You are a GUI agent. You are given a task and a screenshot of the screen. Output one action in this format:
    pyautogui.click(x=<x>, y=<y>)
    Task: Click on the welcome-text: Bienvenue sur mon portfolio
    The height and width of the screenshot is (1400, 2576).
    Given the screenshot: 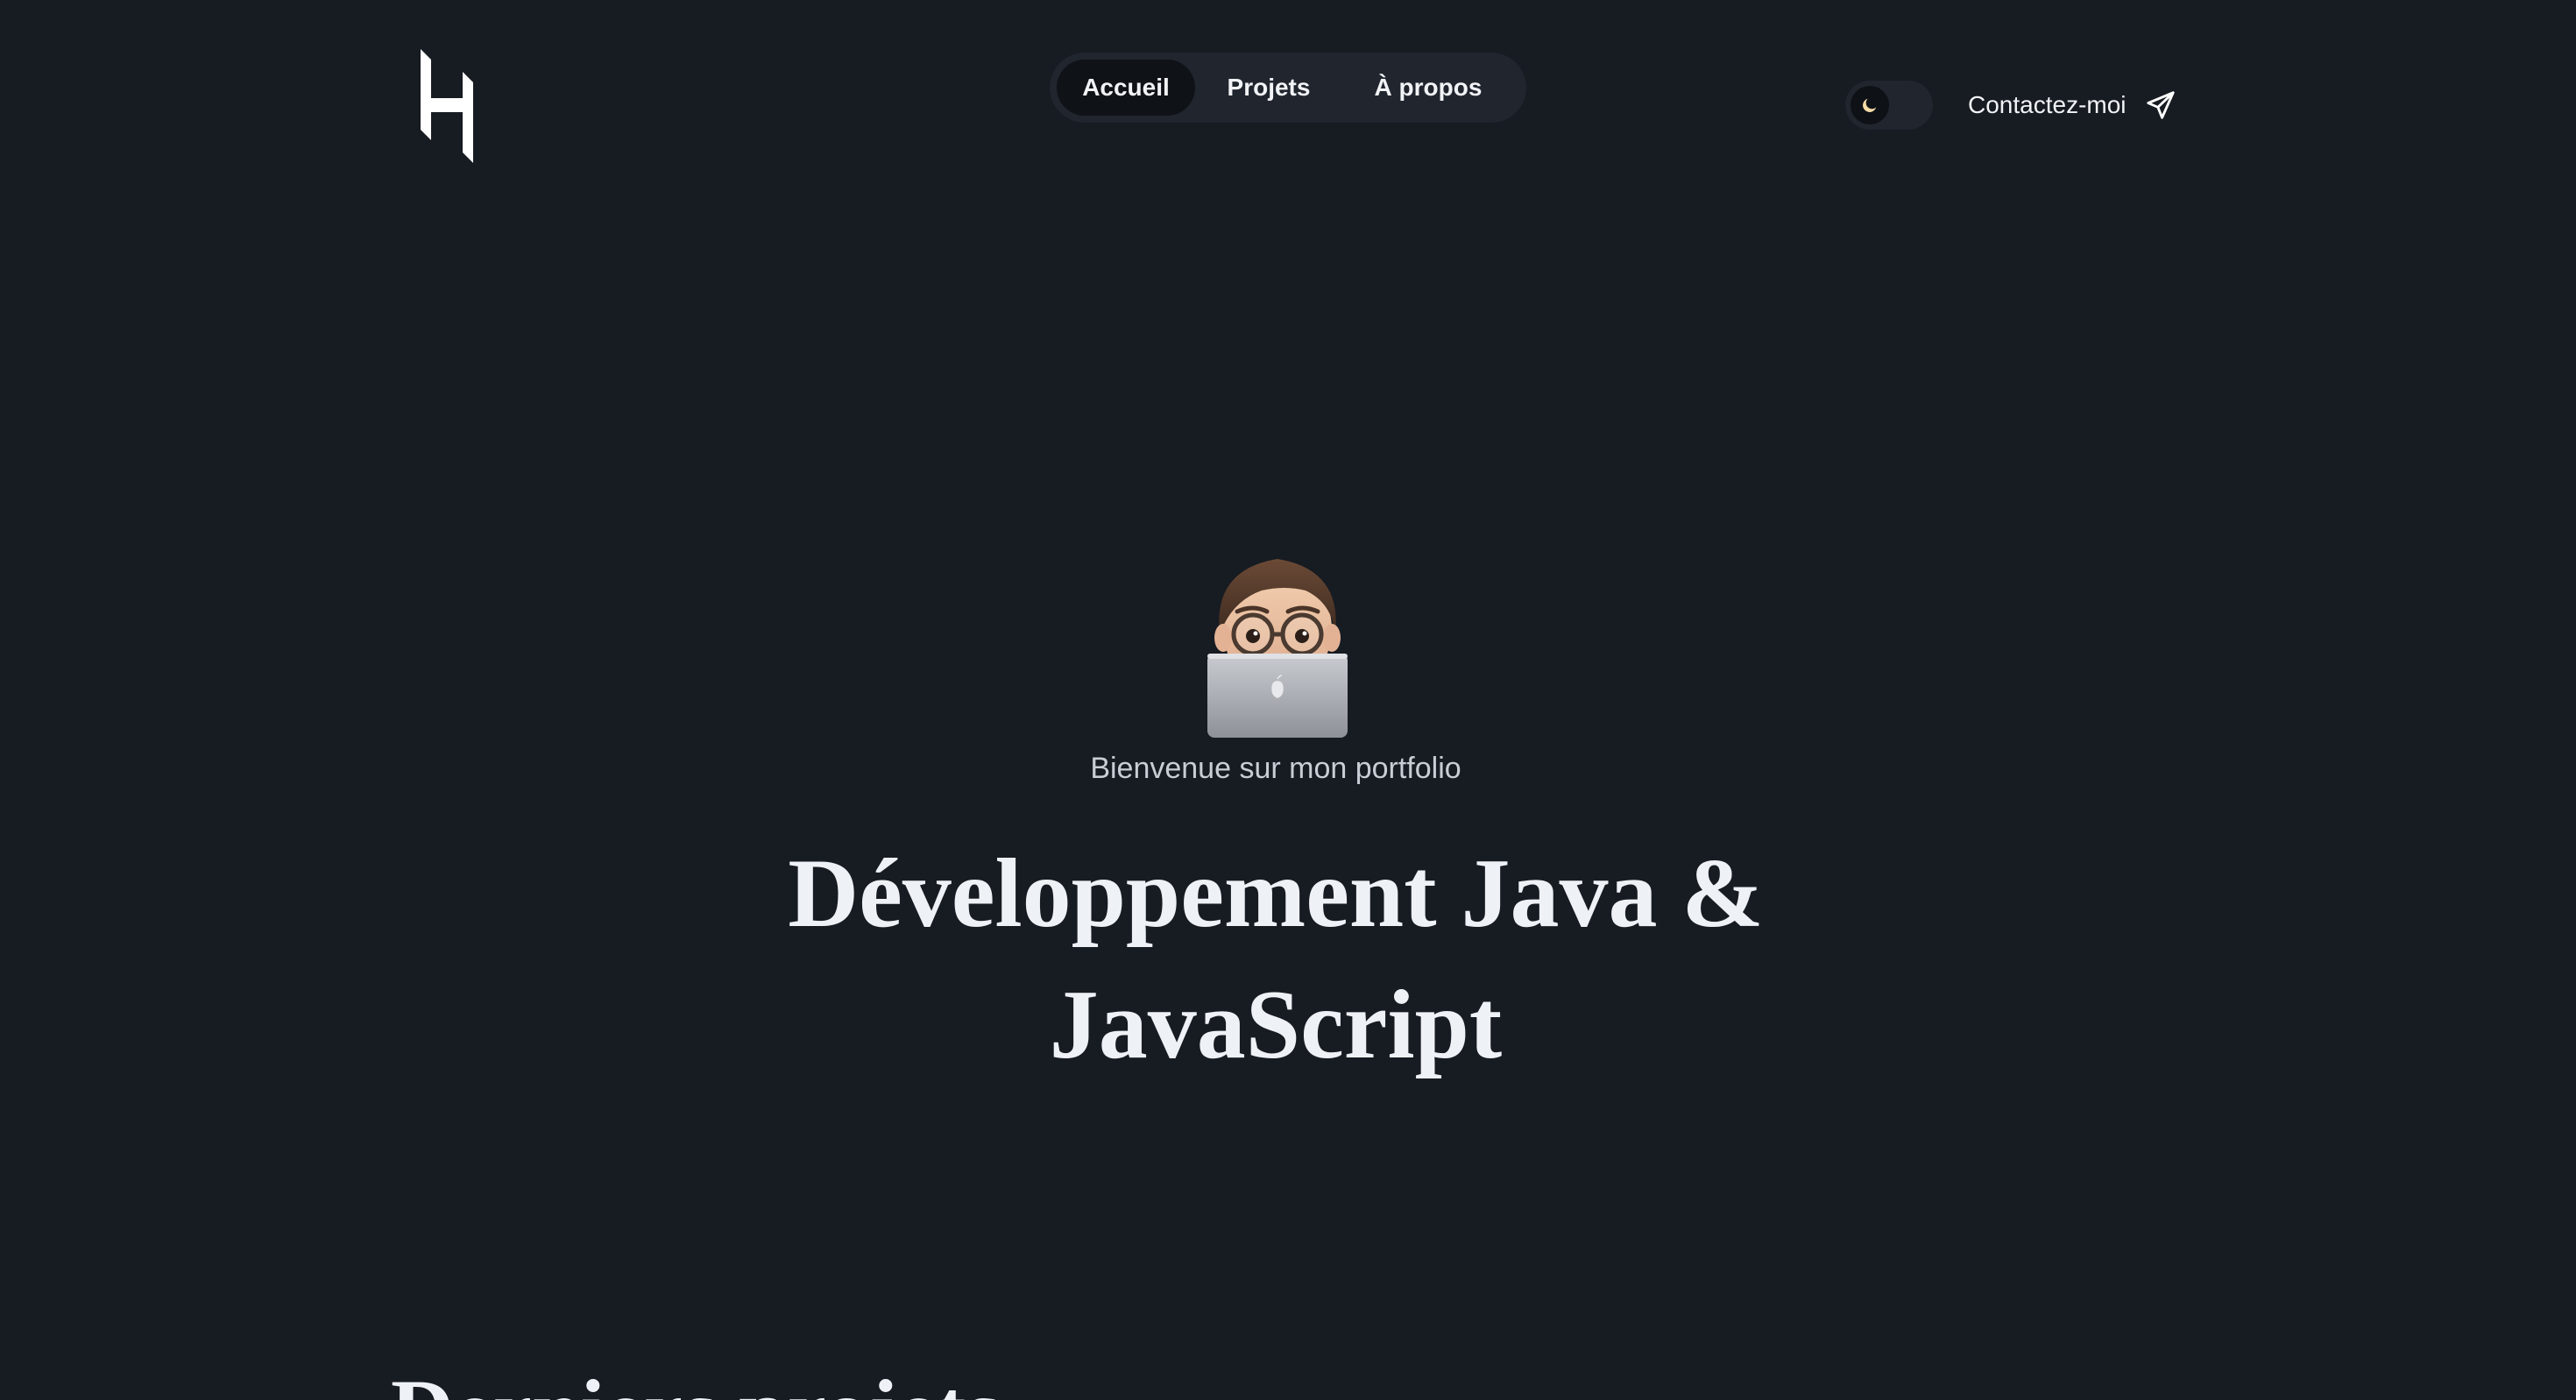 What is the action you would take?
    pyautogui.click(x=1275, y=768)
    